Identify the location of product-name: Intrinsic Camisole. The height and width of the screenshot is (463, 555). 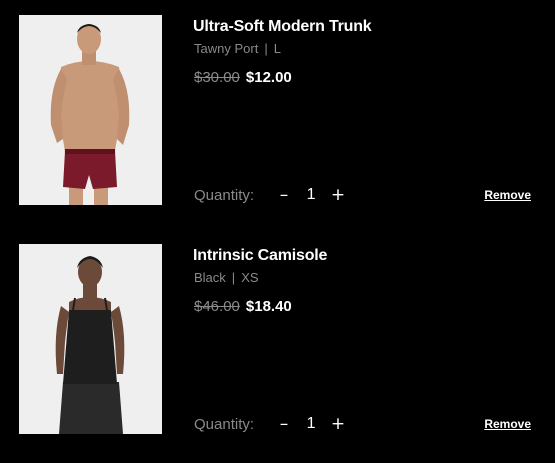
(260, 256).